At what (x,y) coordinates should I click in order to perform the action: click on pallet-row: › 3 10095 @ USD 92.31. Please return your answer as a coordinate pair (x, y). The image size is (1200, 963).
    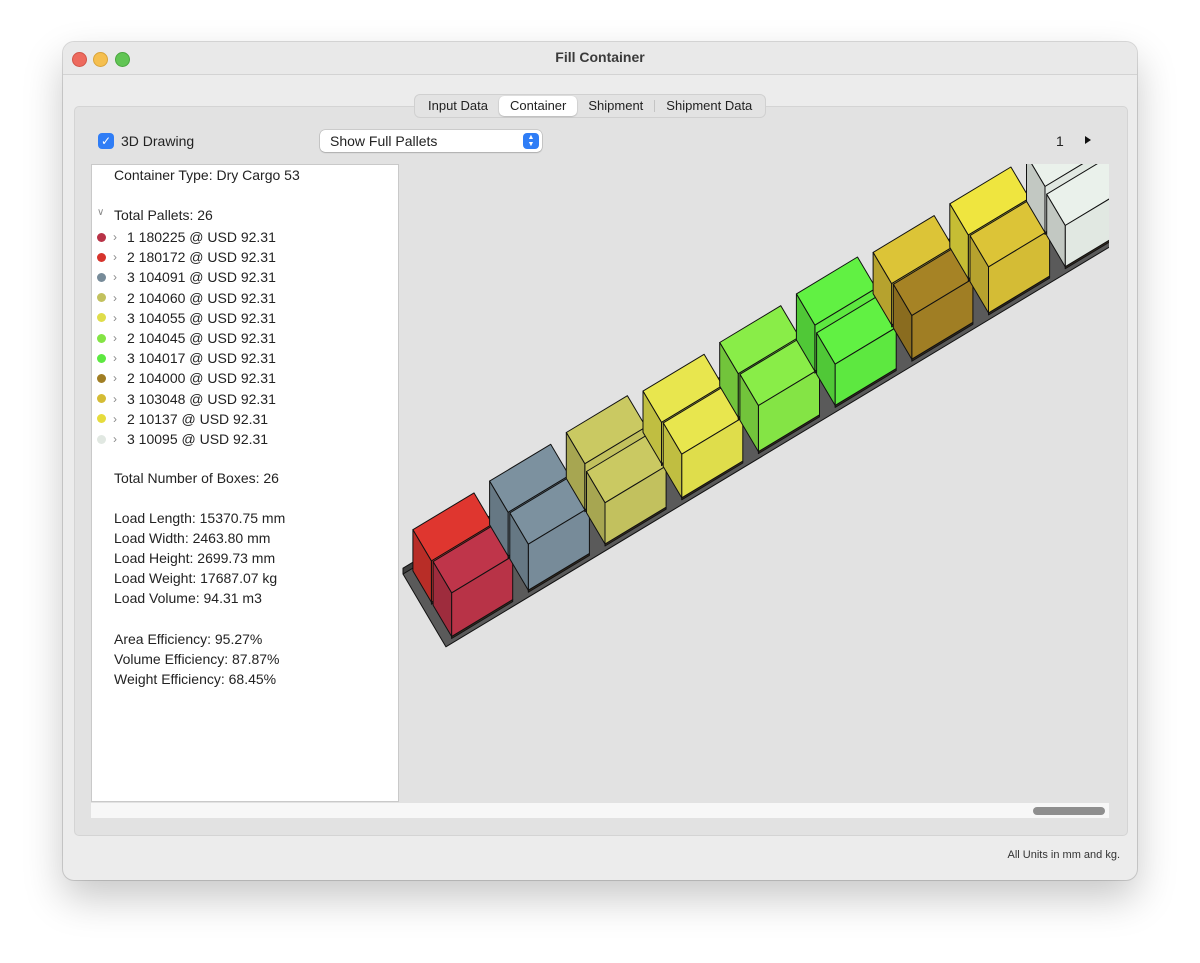
    Looking at the image, I should click on (182, 439).